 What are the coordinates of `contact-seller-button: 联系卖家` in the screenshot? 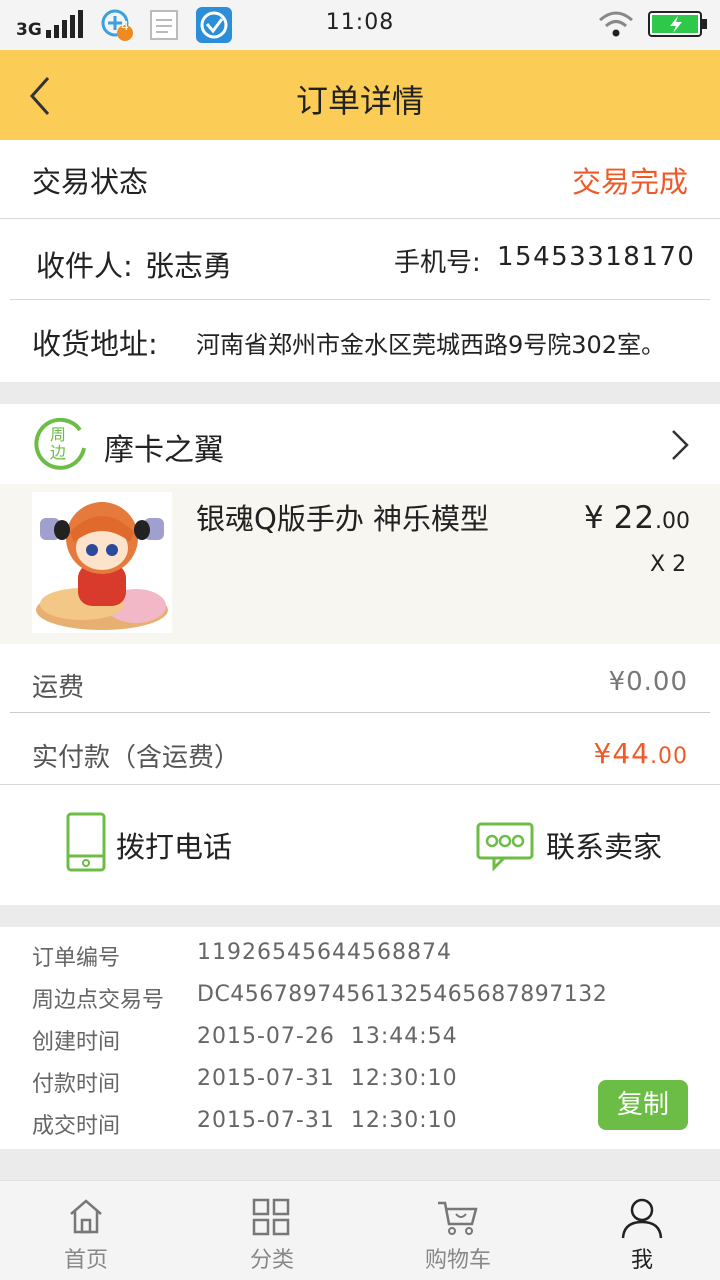 It's located at (576, 844).